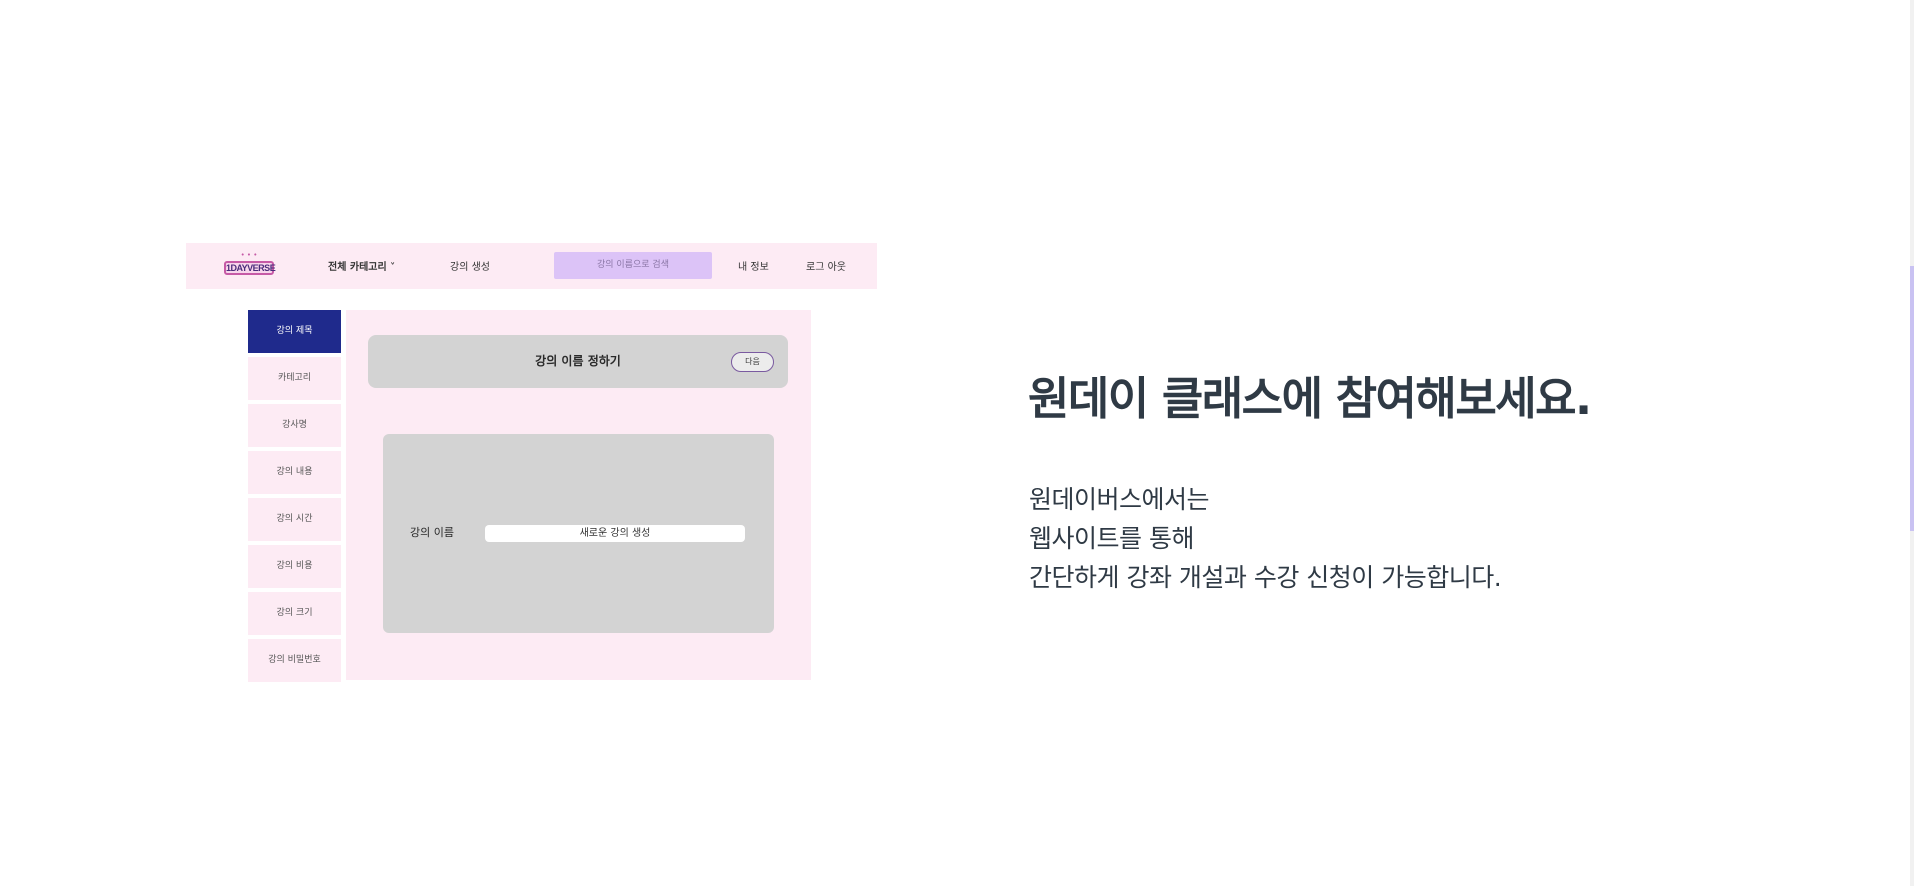 Image resolution: width=1914 pixels, height=896 pixels. Describe the element at coordinates (432, 532) in the screenshot. I see `class-name-label: 강의 이름` at that location.